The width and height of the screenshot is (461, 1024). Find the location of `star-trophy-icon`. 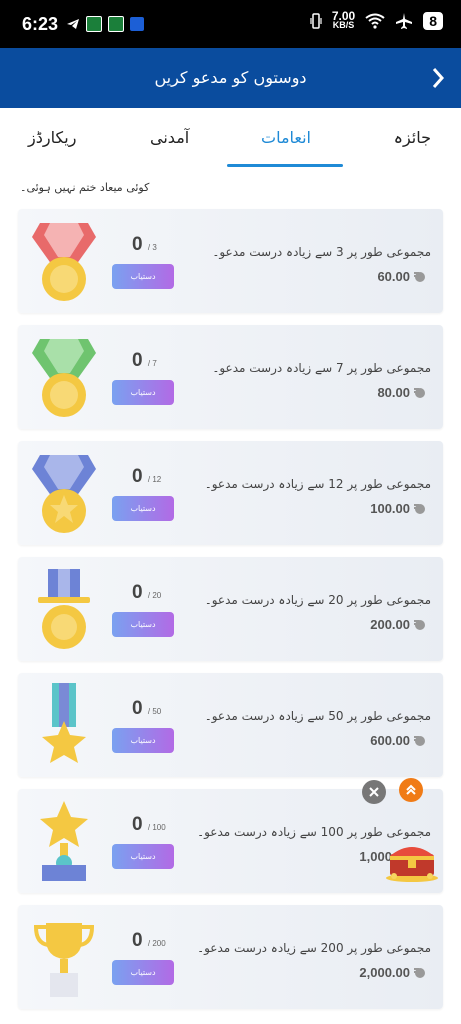

star-trophy-icon is located at coordinates (64, 841).